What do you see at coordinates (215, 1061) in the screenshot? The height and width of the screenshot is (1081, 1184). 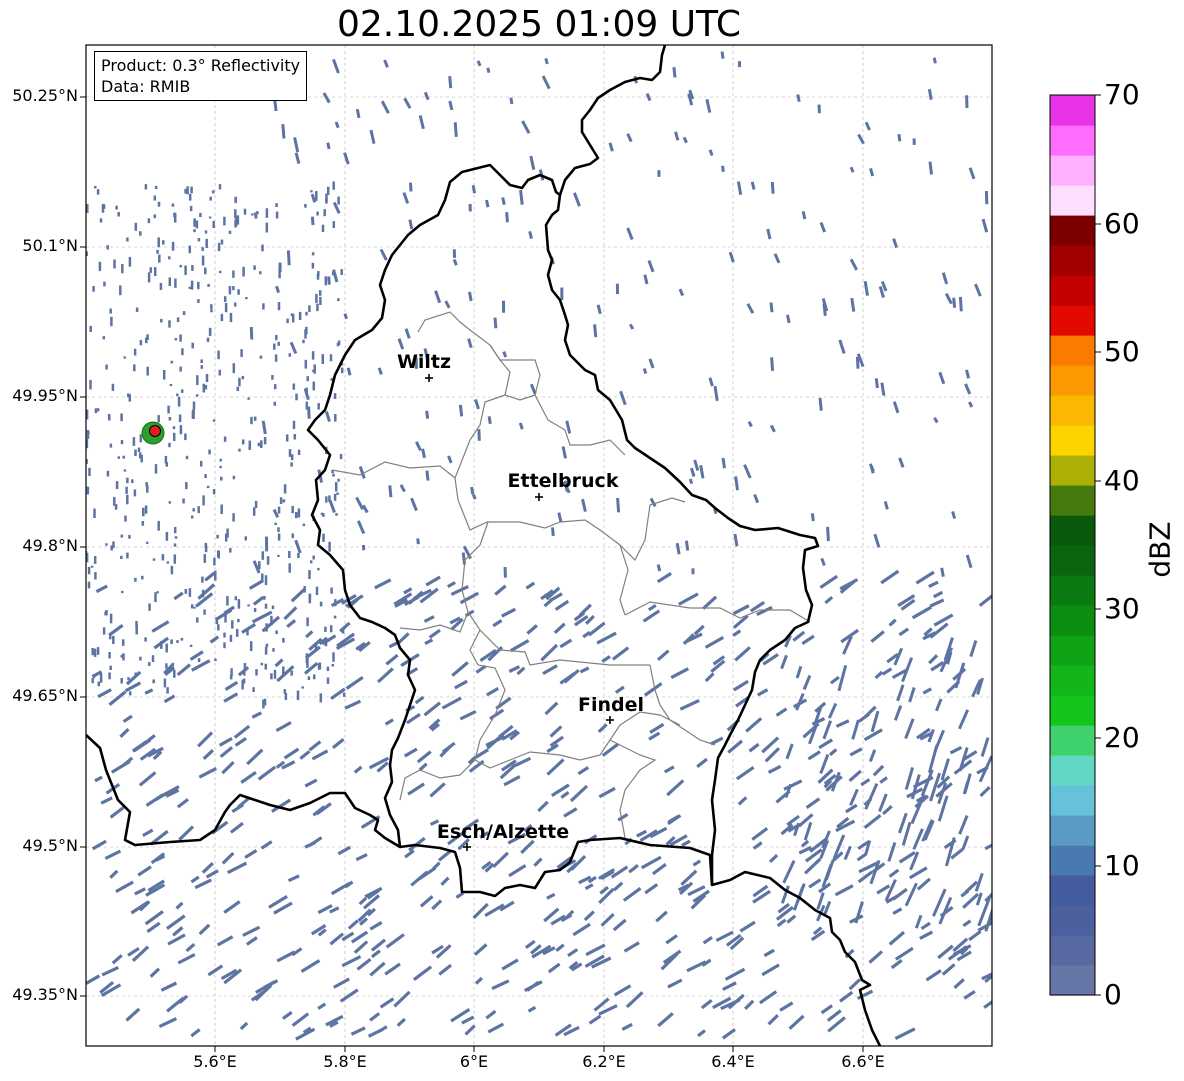 I see `lon-label: 5.6°E` at bounding box center [215, 1061].